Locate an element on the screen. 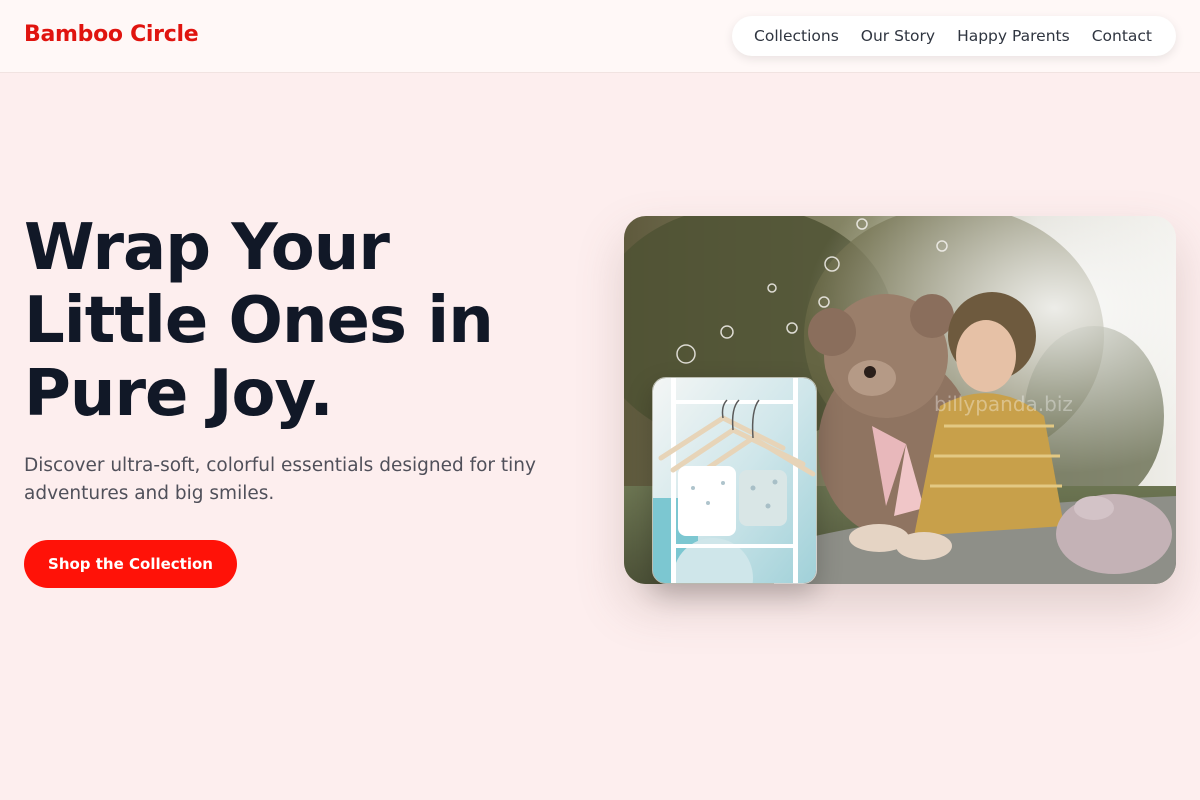 This screenshot has height=800, width=1200. nav-item-our-story: Our Story is located at coordinates (898, 36).